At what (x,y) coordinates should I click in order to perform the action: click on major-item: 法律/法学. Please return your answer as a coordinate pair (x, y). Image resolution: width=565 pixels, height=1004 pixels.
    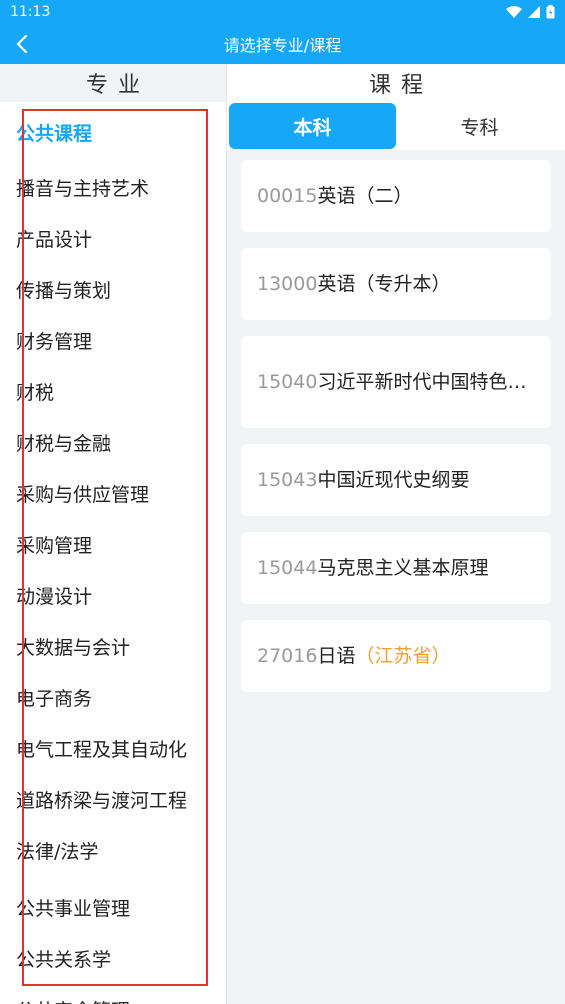
    Looking at the image, I should click on (113, 850).